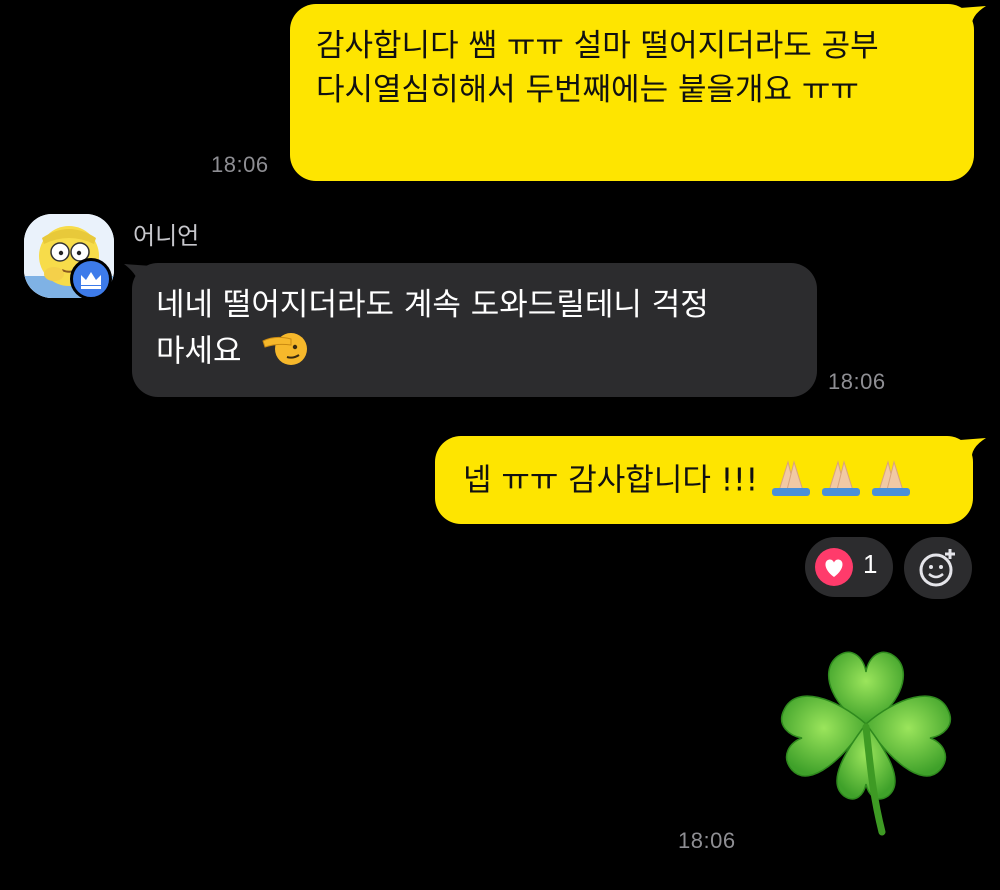  I want to click on outgoing-message-bubble: 넵 ㅠㅠ 감사합니다 !!!, so click(704, 480).